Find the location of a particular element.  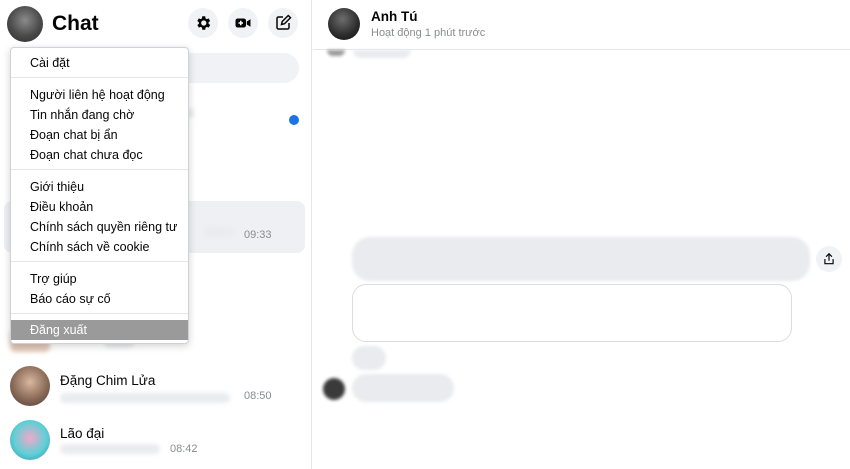

conversation-time: 08:50 is located at coordinates (258, 396).